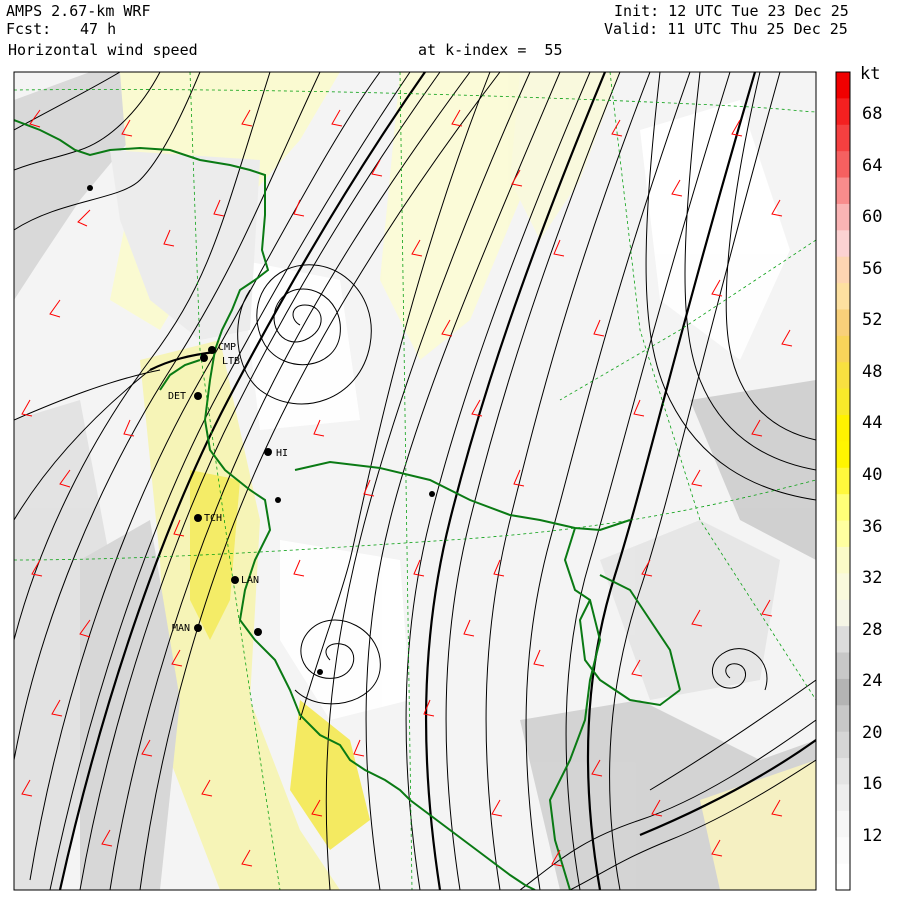 Image resolution: width=900 pixels, height=900 pixels. I want to click on colorbar-cells, so click(843, 481).